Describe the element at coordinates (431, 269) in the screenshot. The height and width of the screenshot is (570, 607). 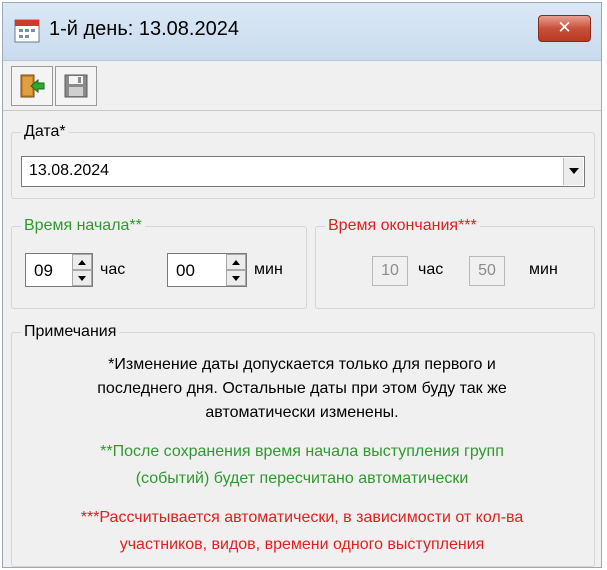
I see `end-hours-unit: час` at that location.